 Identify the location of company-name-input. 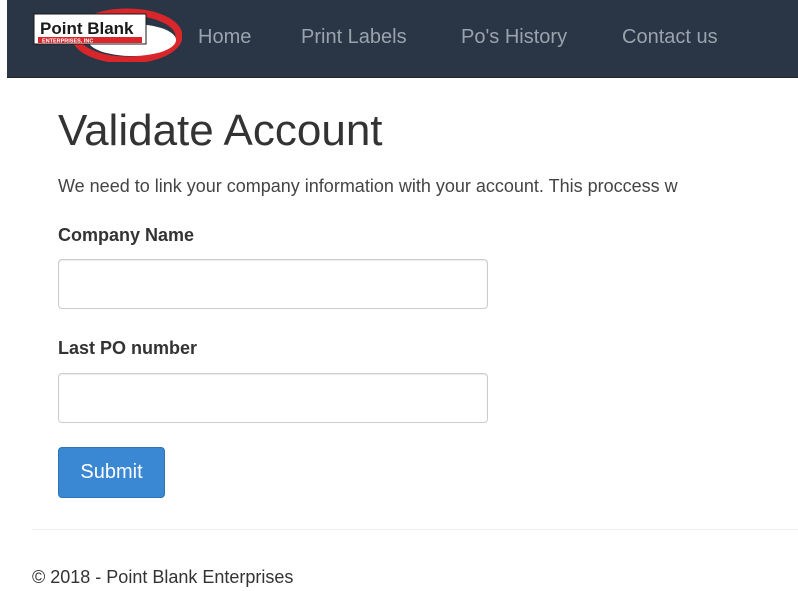
(273, 284).